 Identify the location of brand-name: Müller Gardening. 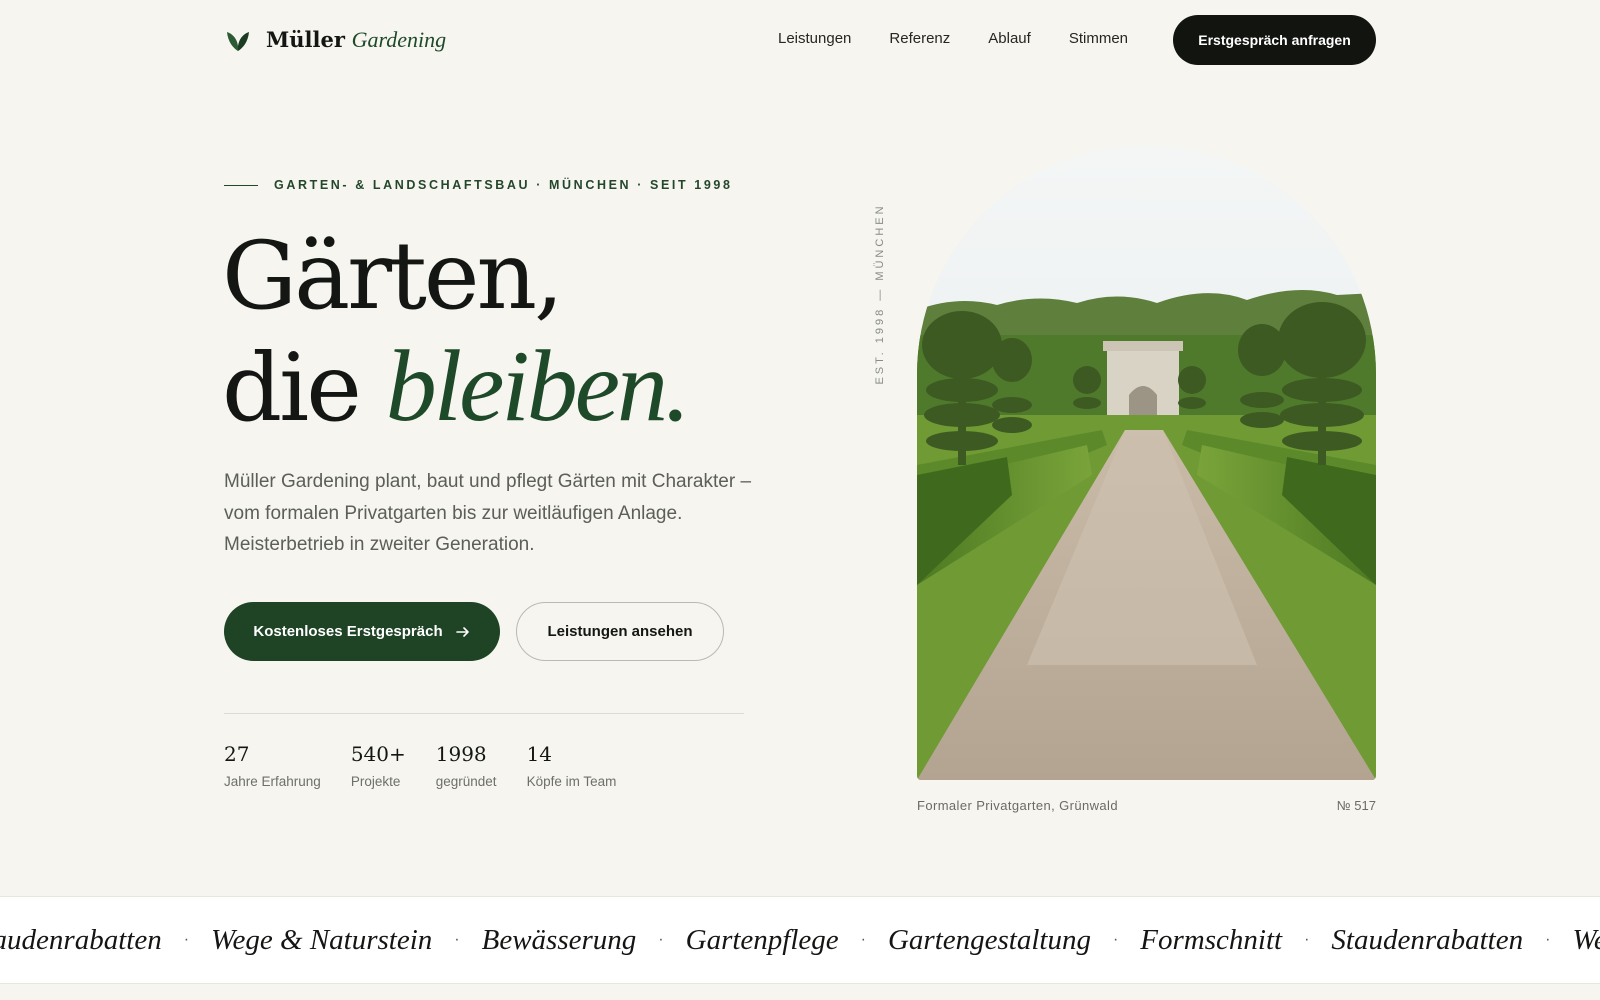
(356, 39).